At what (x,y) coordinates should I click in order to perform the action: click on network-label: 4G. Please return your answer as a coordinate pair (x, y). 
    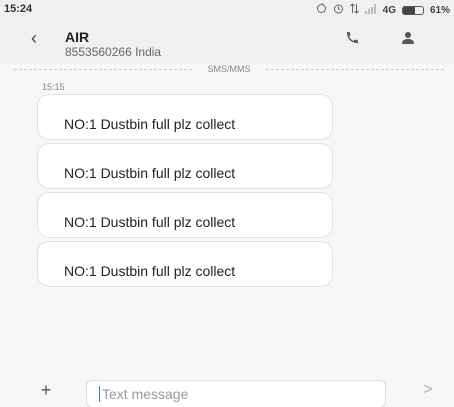
    Looking at the image, I should click on (389, 10).